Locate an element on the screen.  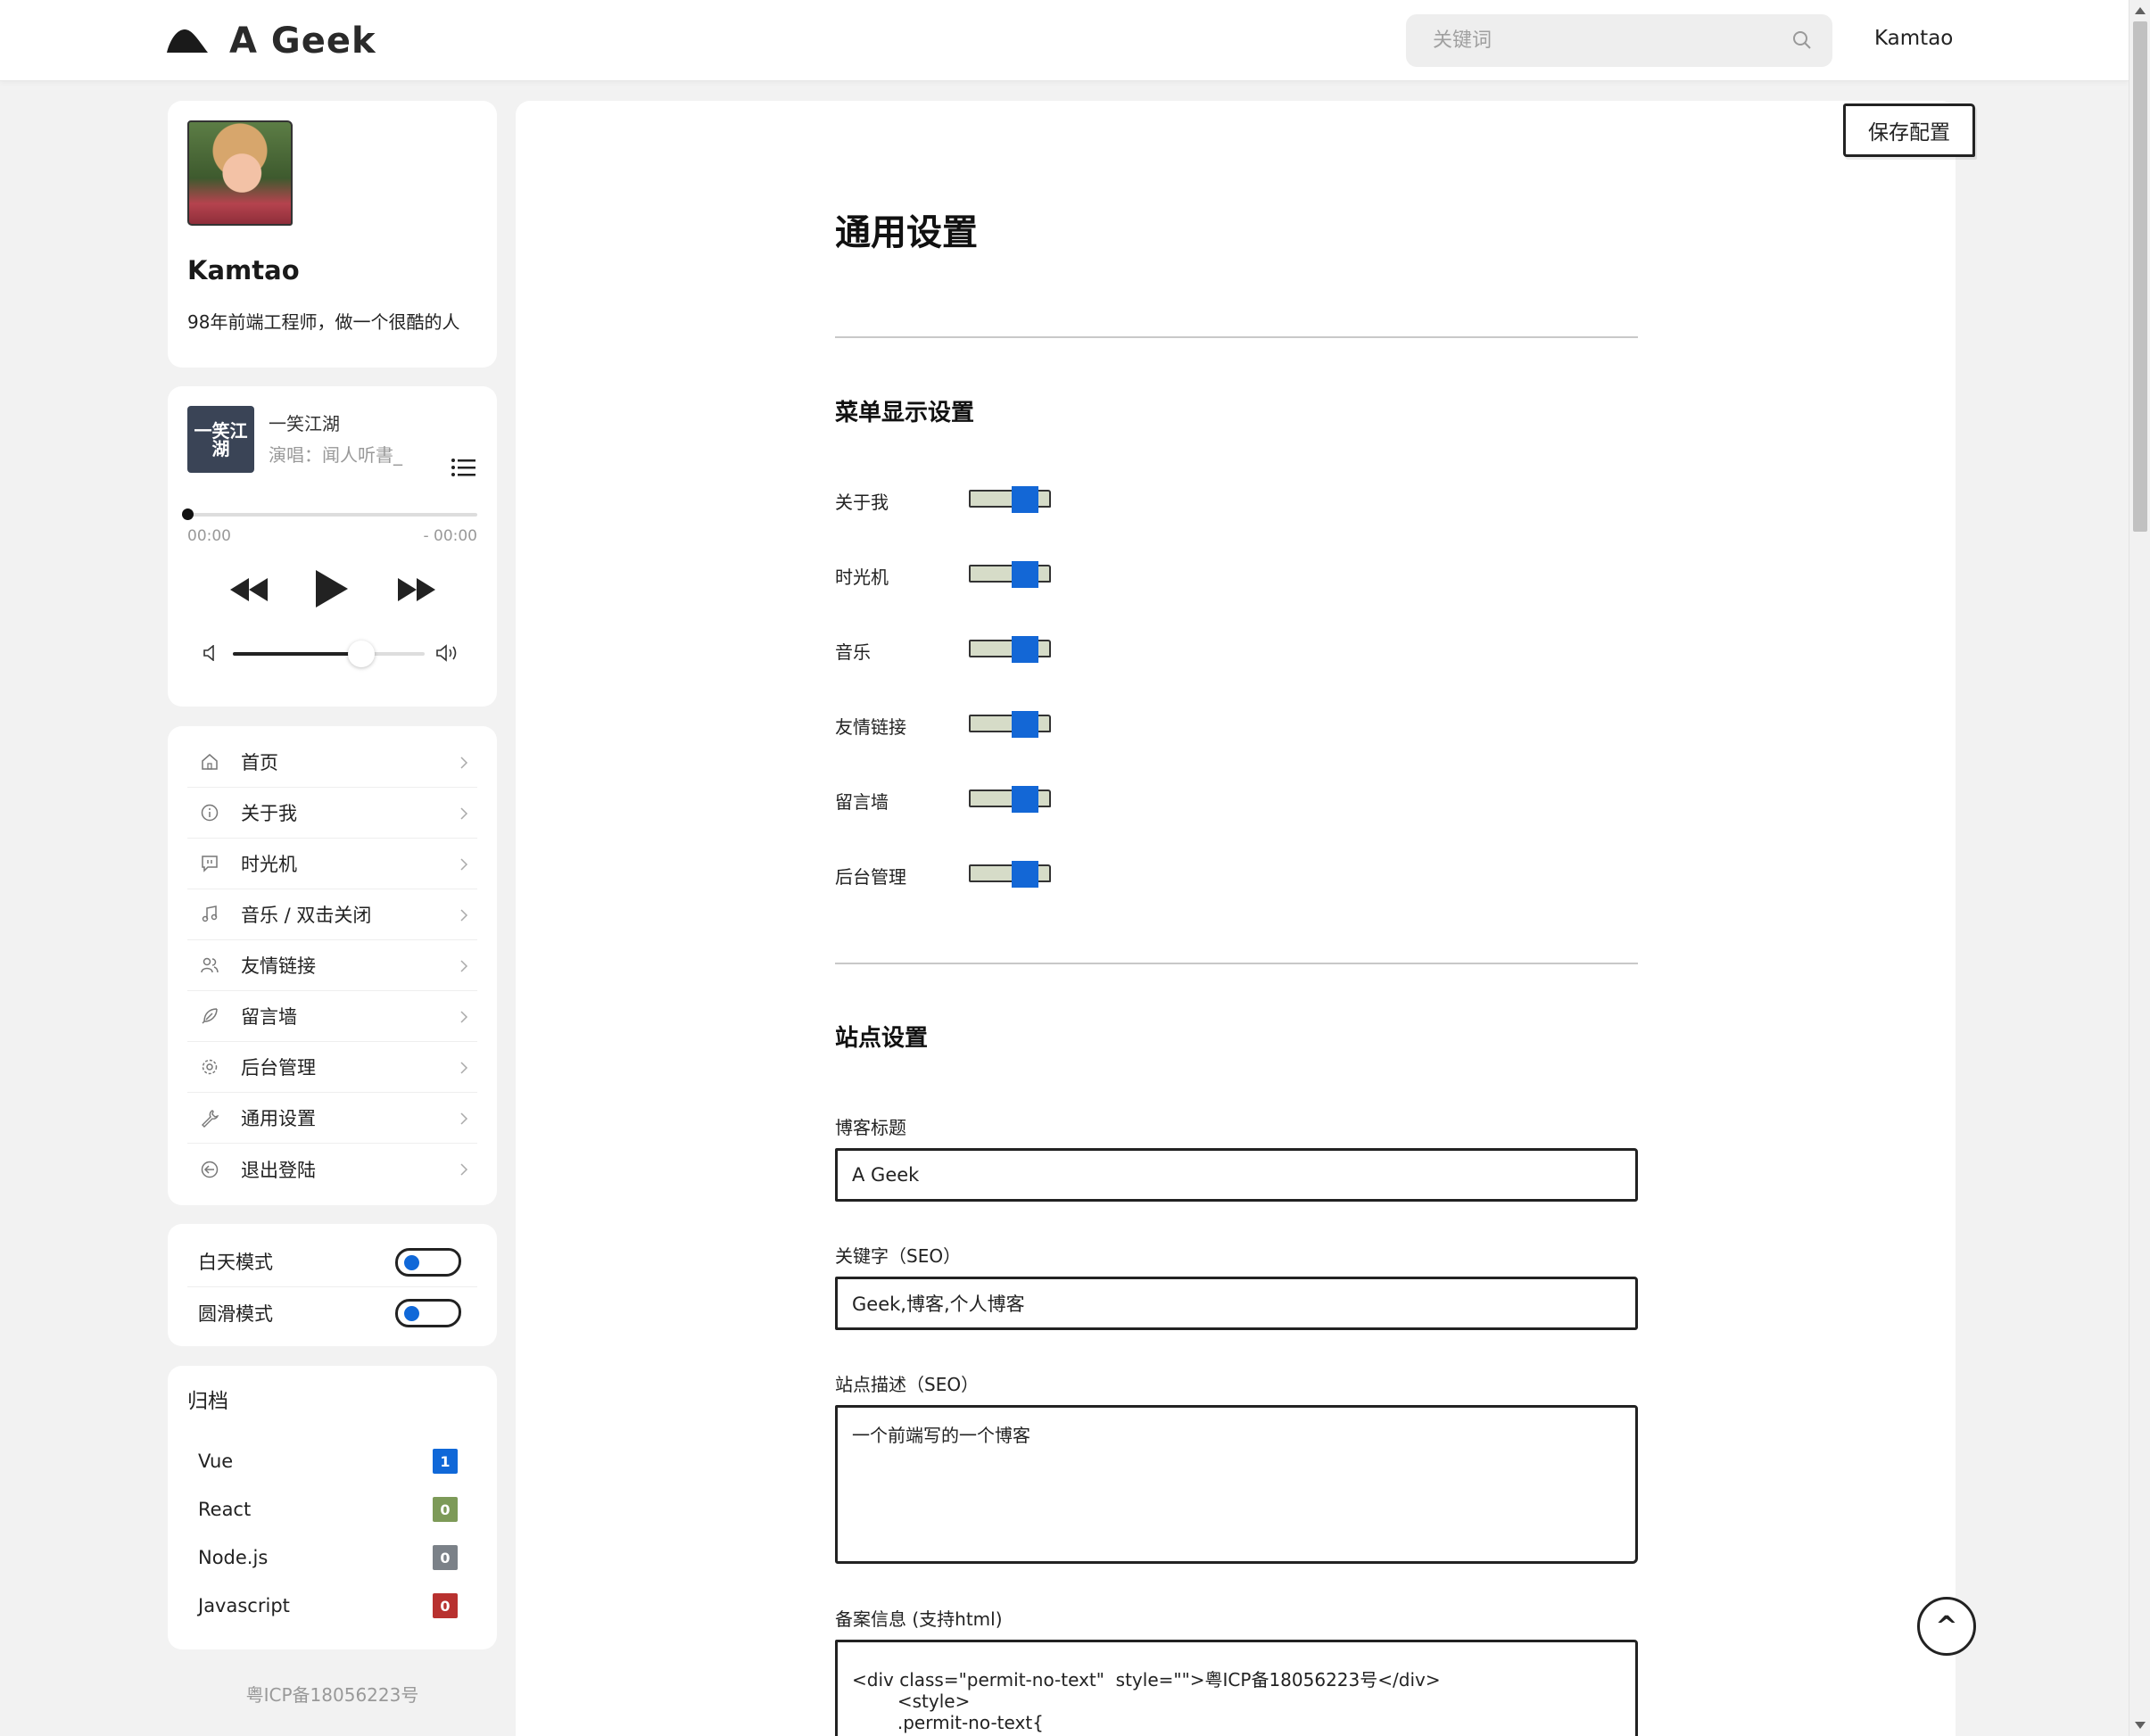
save-config-button: 保存配置 is located at coordinates (1909, 130).